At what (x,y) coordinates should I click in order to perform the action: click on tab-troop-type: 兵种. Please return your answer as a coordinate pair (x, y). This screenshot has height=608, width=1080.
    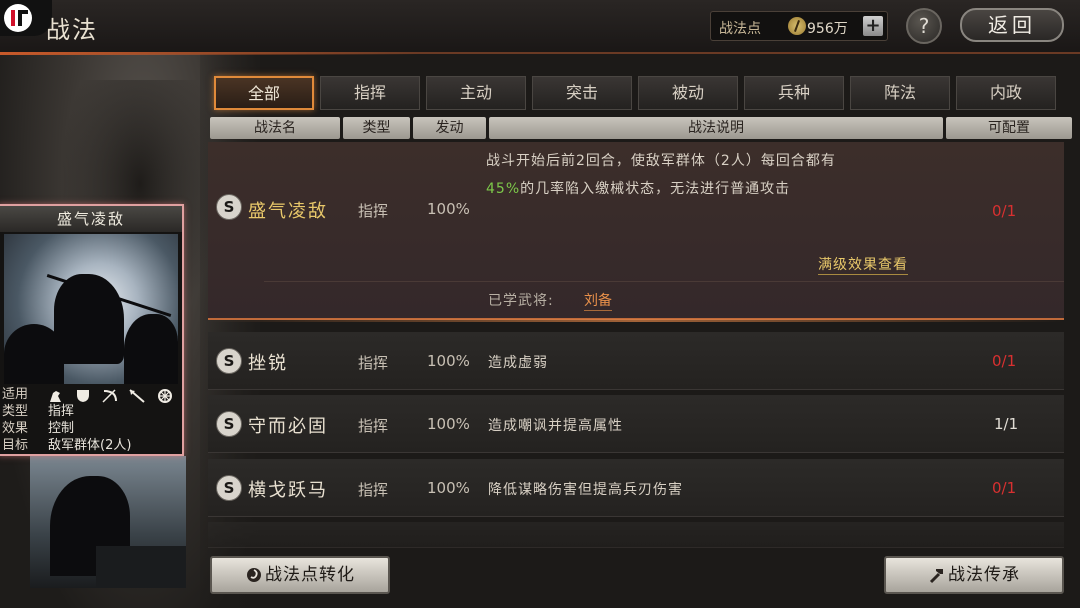
    Looking at the image, I should click on (794, 93).